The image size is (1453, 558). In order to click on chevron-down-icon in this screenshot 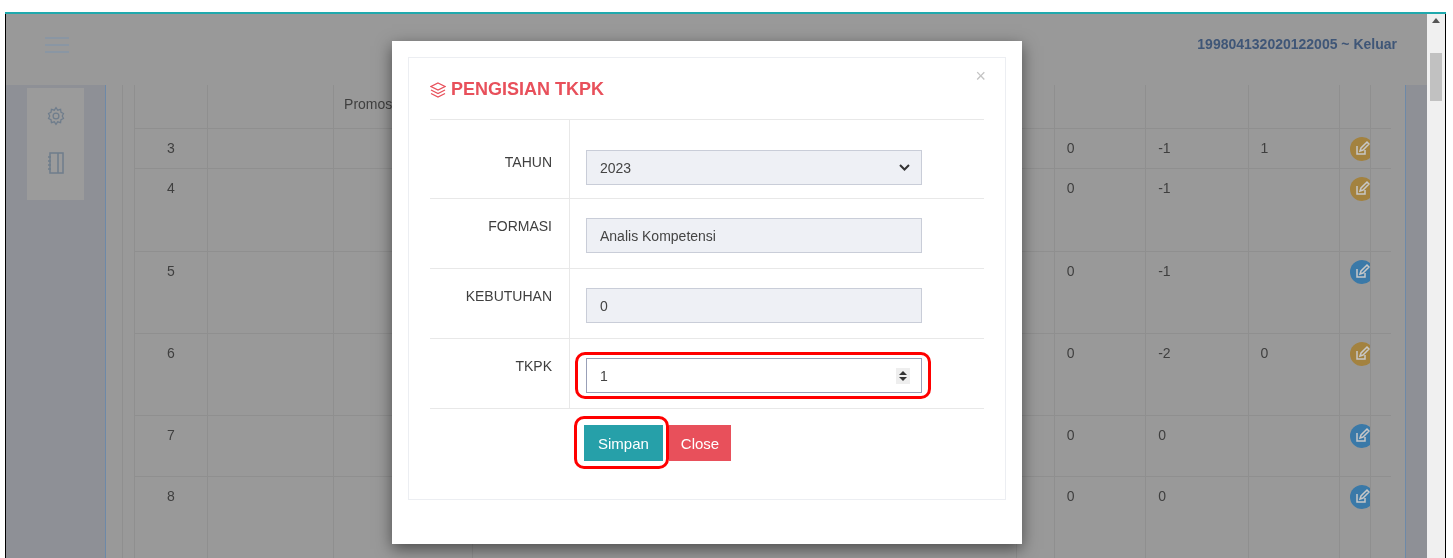, I will do `click(904, 167)`.